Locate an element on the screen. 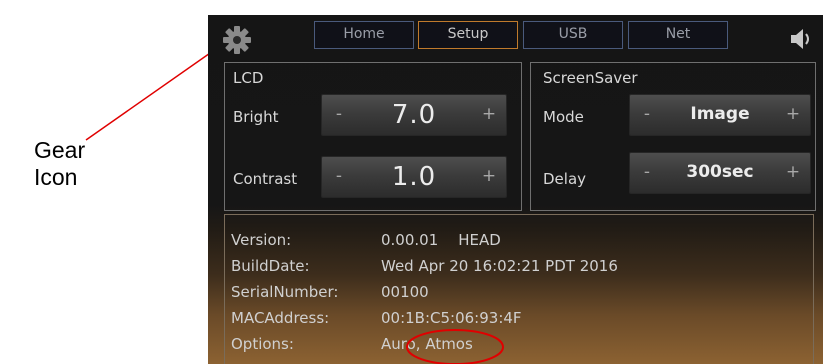  lcd-panel: LCD Bright - 7.0 + Contrast - 1.0 + is located at coordinates (373, 136).